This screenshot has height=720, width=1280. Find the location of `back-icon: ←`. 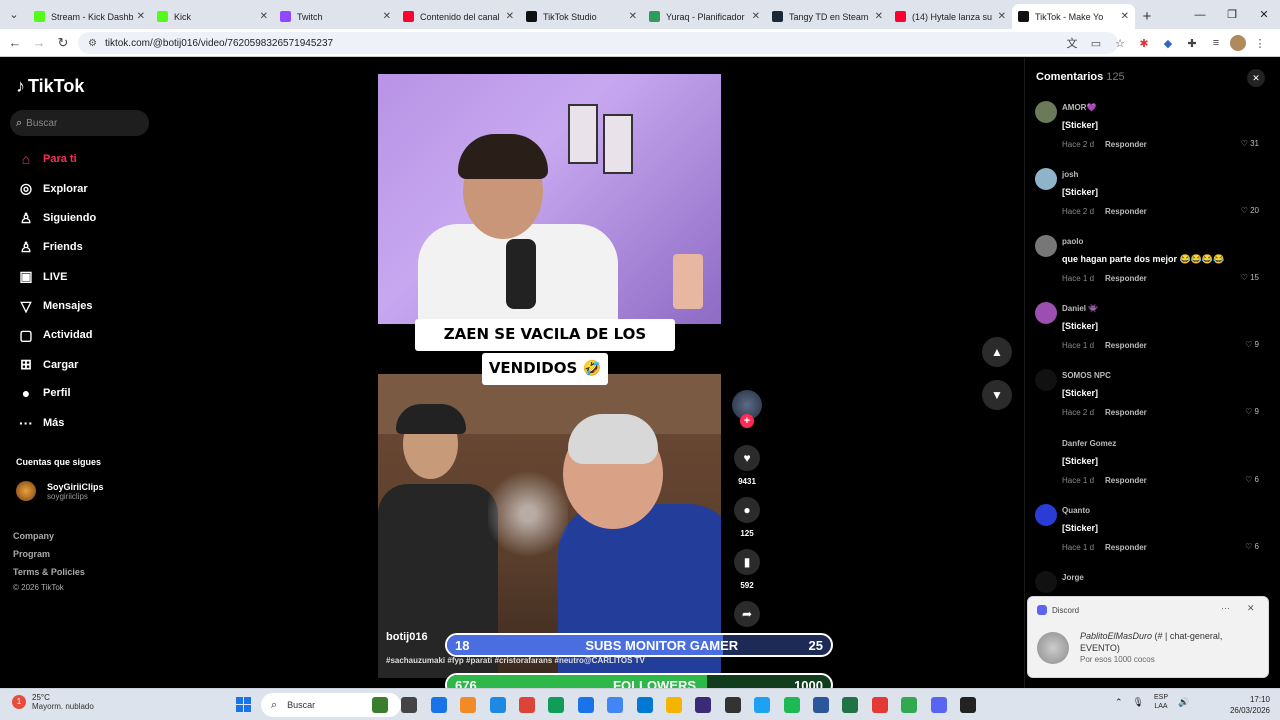

back-icon: ← is located at coordinates (15, 43).